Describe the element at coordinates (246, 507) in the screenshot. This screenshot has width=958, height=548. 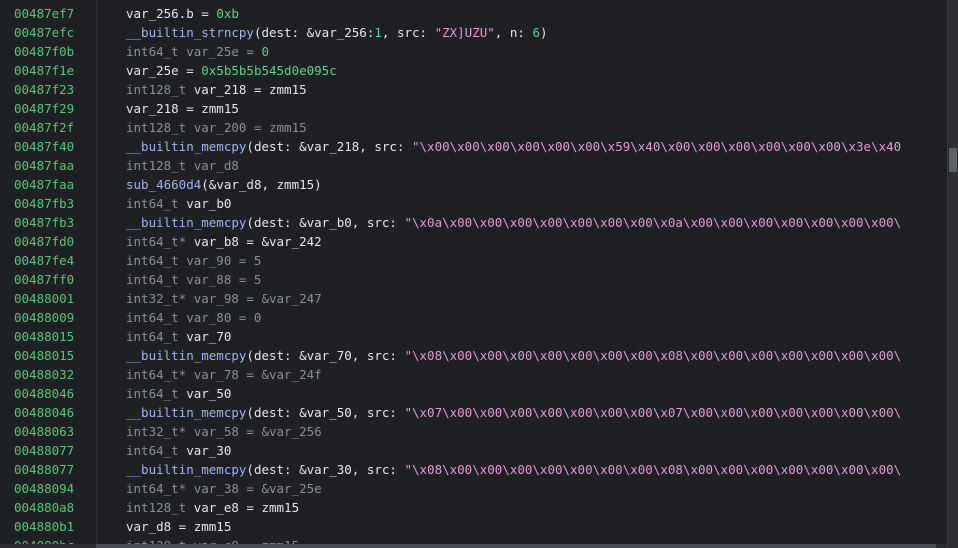
I see `code-token: var_e8 = zmm15` at that location.